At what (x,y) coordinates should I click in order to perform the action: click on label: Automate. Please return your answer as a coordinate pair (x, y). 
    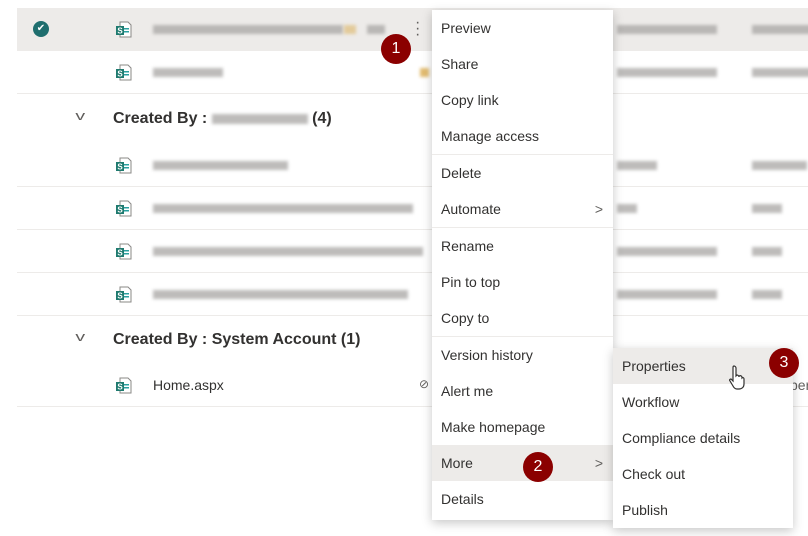
    Looking at the image, I should click on (471, 209).